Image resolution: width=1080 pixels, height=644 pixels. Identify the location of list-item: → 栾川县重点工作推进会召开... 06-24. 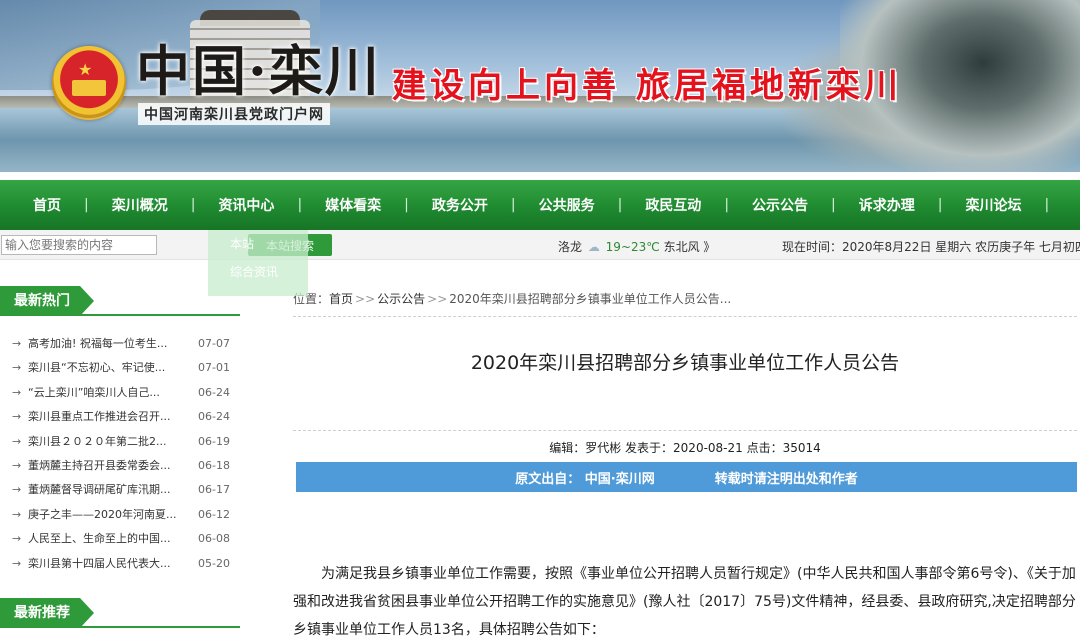
(122, 417).